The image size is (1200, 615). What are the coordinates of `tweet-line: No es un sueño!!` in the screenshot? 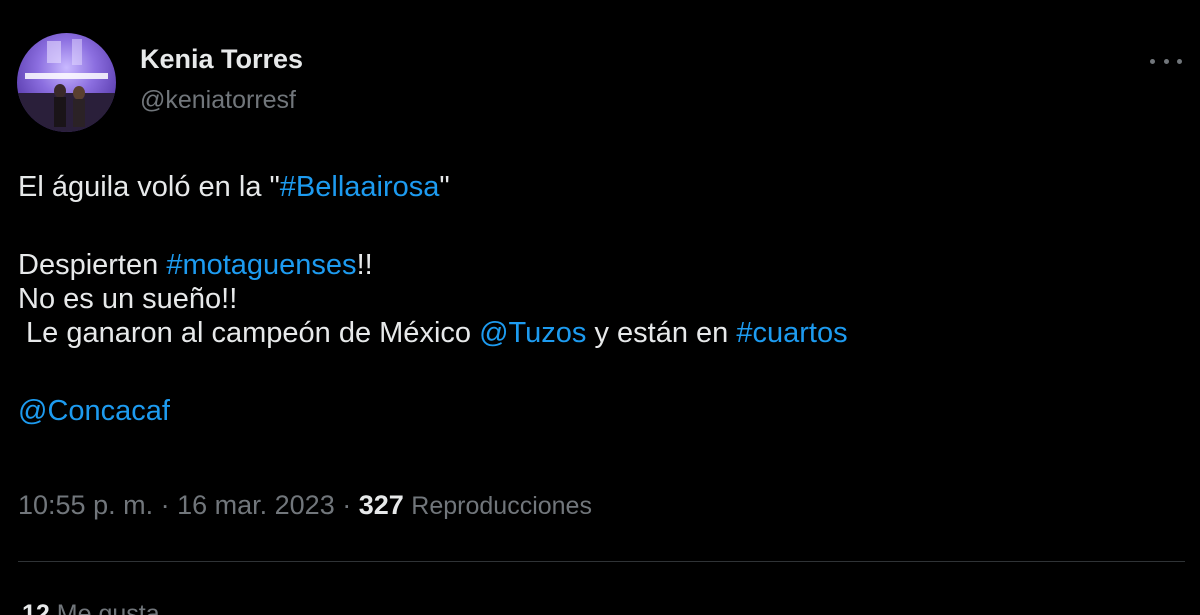 It's located at (128, 299).